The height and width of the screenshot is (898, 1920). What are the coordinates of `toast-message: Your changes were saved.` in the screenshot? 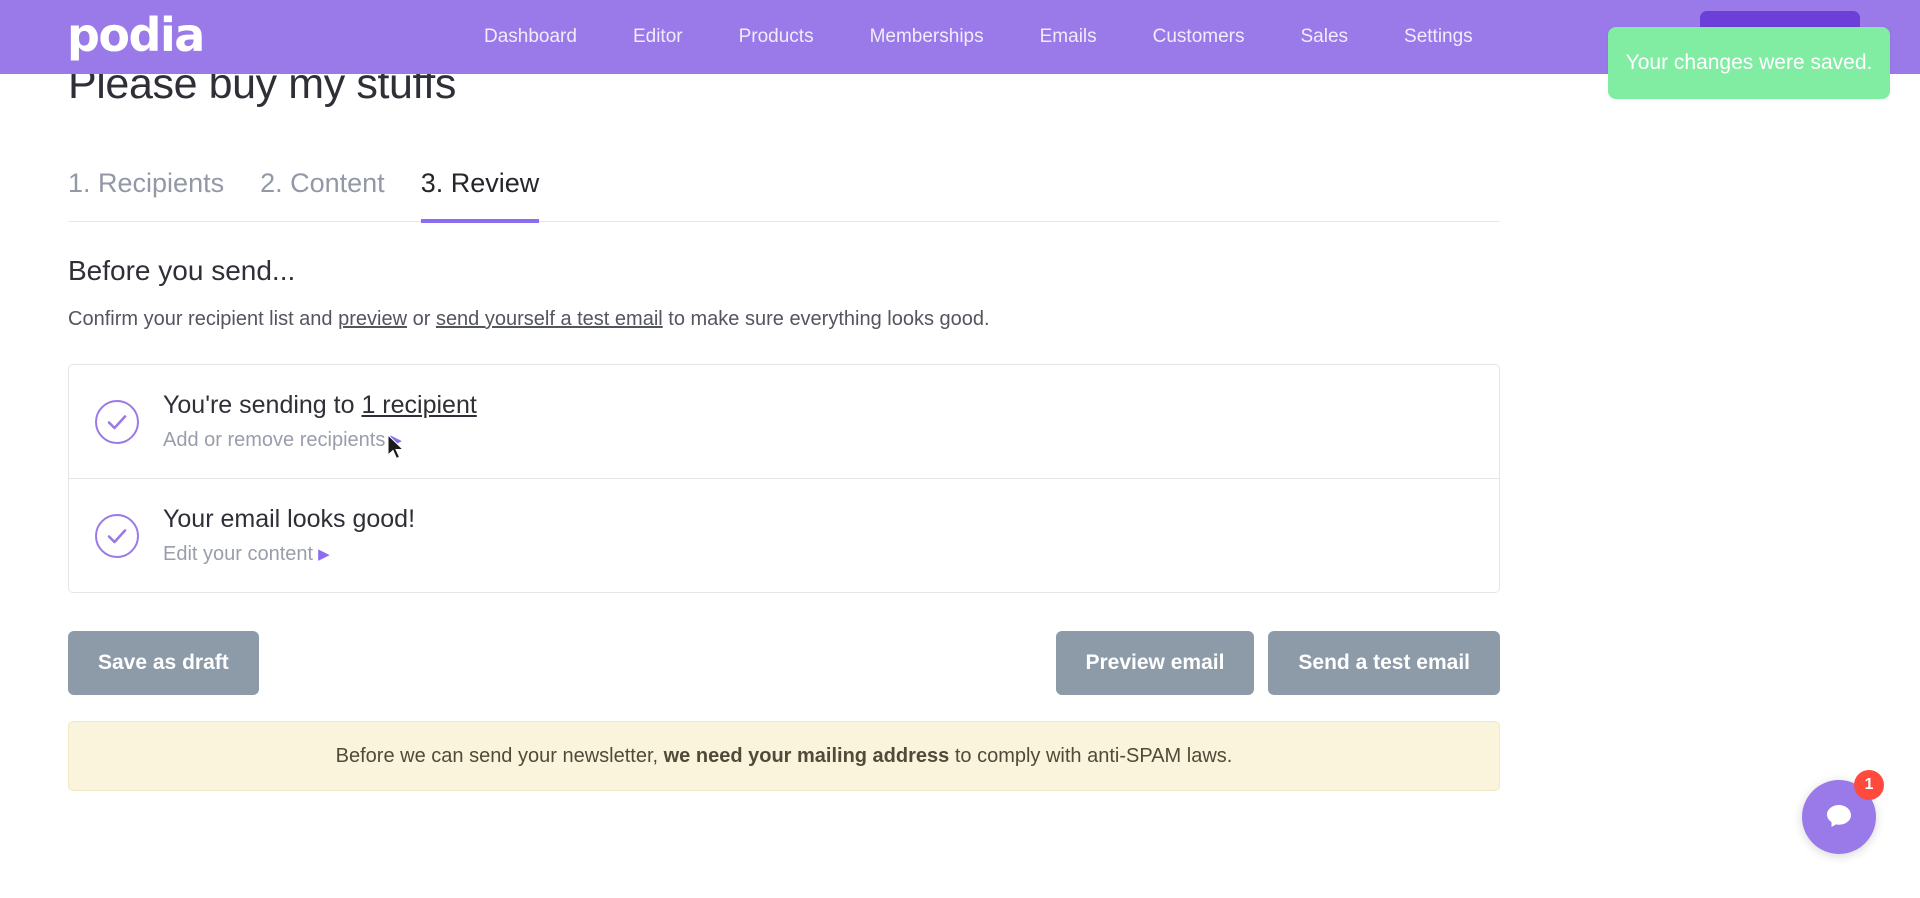 It's located at (1749, 62).